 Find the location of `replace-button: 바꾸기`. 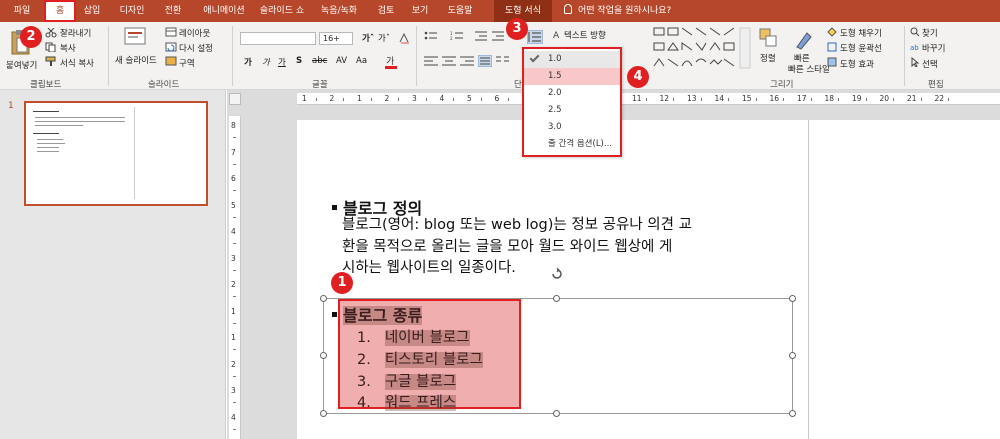

replace-button: 바꾸기 is located at coordinates (933, 48).